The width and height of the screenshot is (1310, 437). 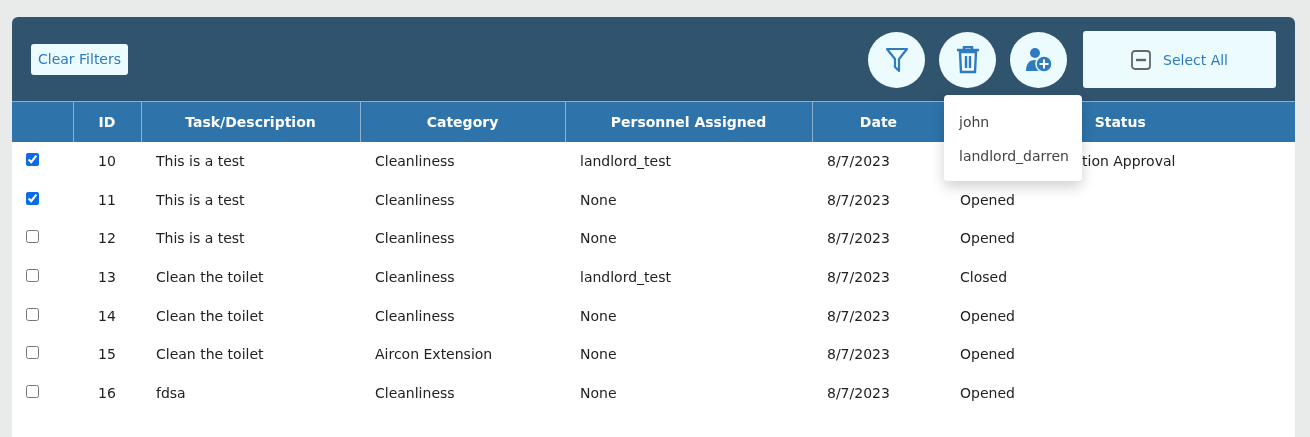 I want to click on column-header: Personnel Assigned, so click(x=688, y=121).